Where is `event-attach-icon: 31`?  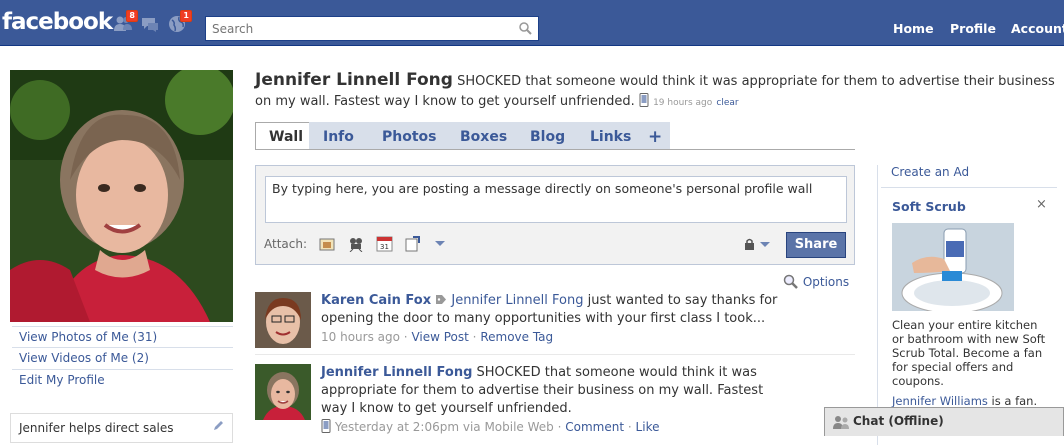 event-attach-icon: 31 is located at coordinates (385, 244).